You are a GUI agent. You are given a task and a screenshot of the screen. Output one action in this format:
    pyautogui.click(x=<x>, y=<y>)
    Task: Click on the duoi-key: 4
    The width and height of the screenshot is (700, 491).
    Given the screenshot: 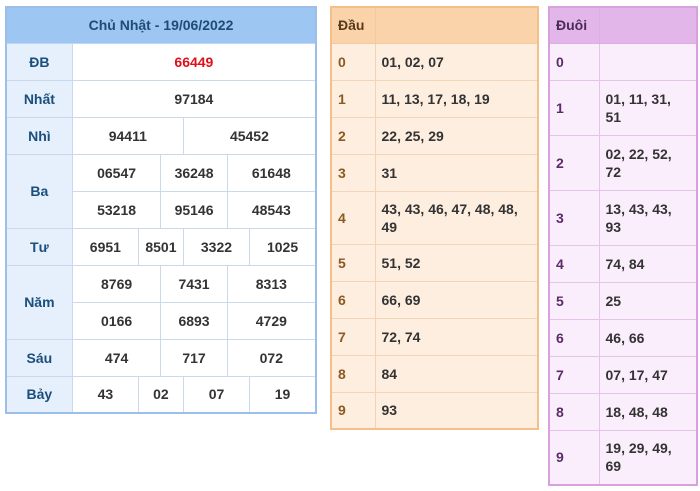 What is the action you would take?
    pyautogui.click(x=574, y=263)
    